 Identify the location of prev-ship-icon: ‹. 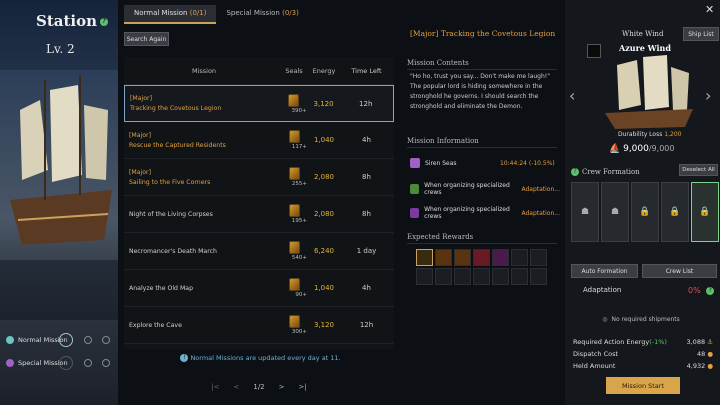
(572, 95).